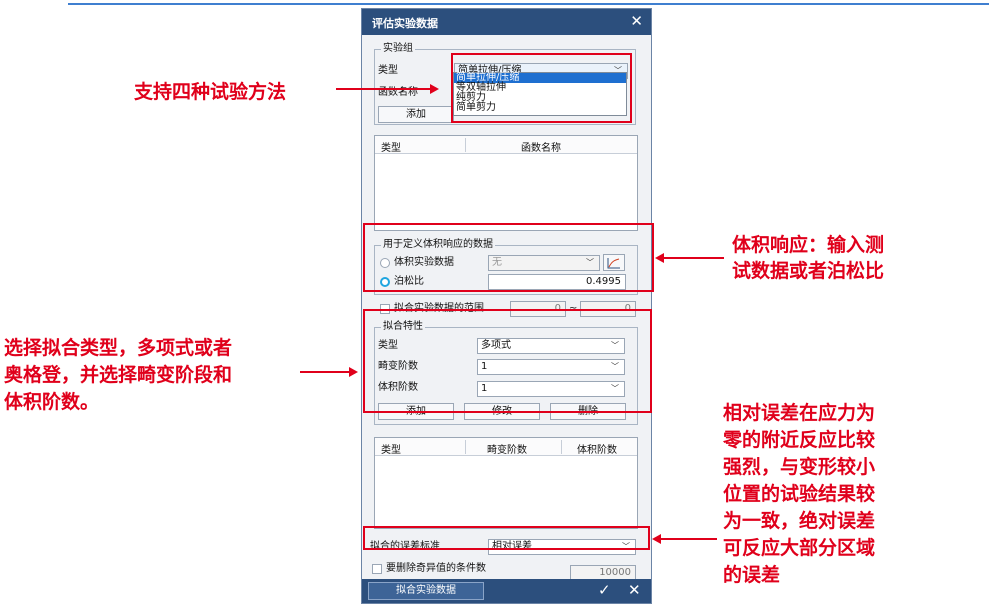 The height and width of the screenshot is (610, 989). I want to click on annotation-fit-line1: 选择拟合类型，多项式或者, so click(118, 348).